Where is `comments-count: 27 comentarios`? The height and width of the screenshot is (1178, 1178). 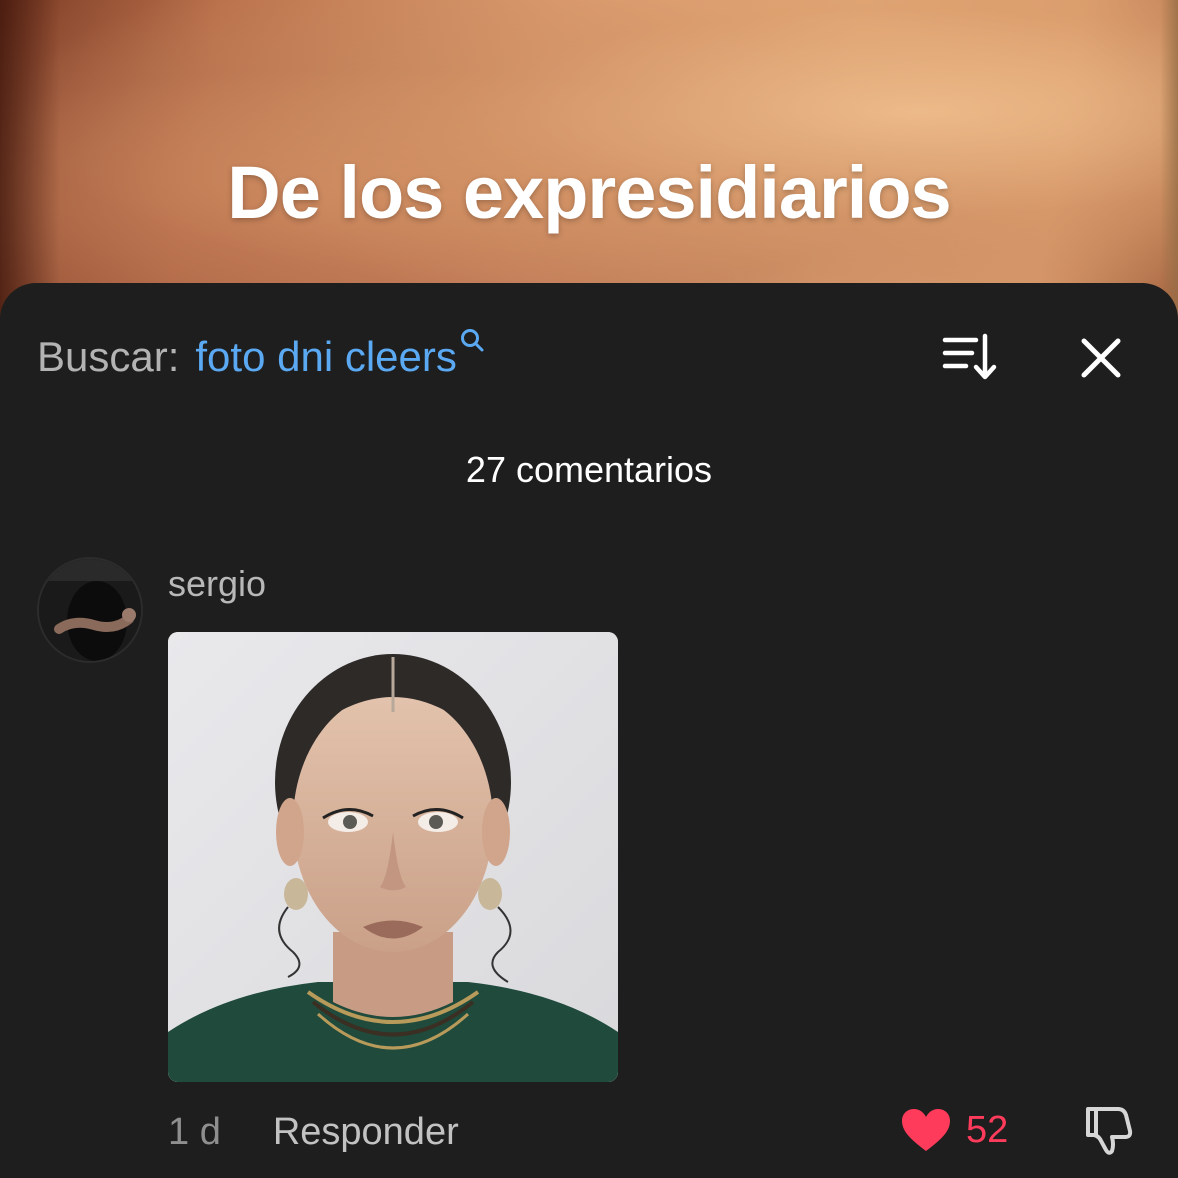 comments-count: 27 comentarios is located at coordinates (589, 469).